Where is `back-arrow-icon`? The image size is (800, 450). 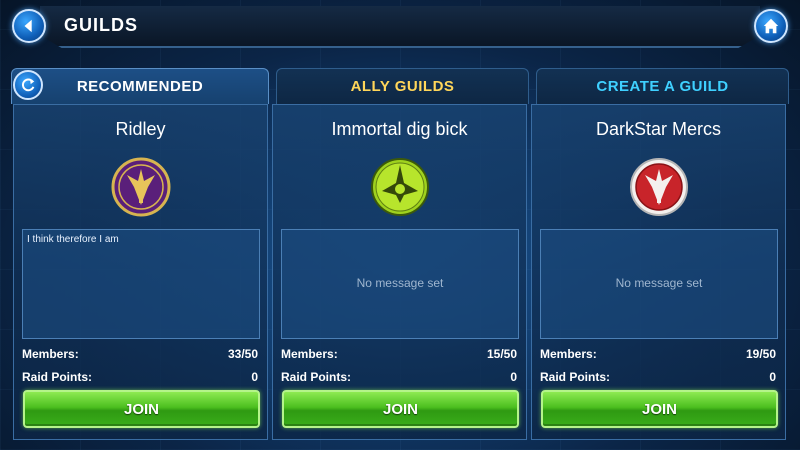
back-arrow-icon is located at coordinates (28, 26).